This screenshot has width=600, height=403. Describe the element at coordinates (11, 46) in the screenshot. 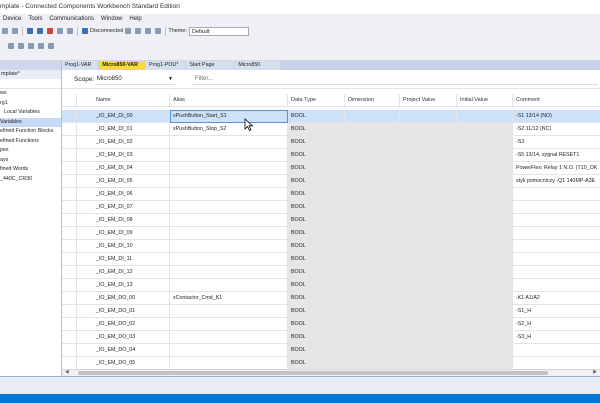

I see `cut-icon` at that location.